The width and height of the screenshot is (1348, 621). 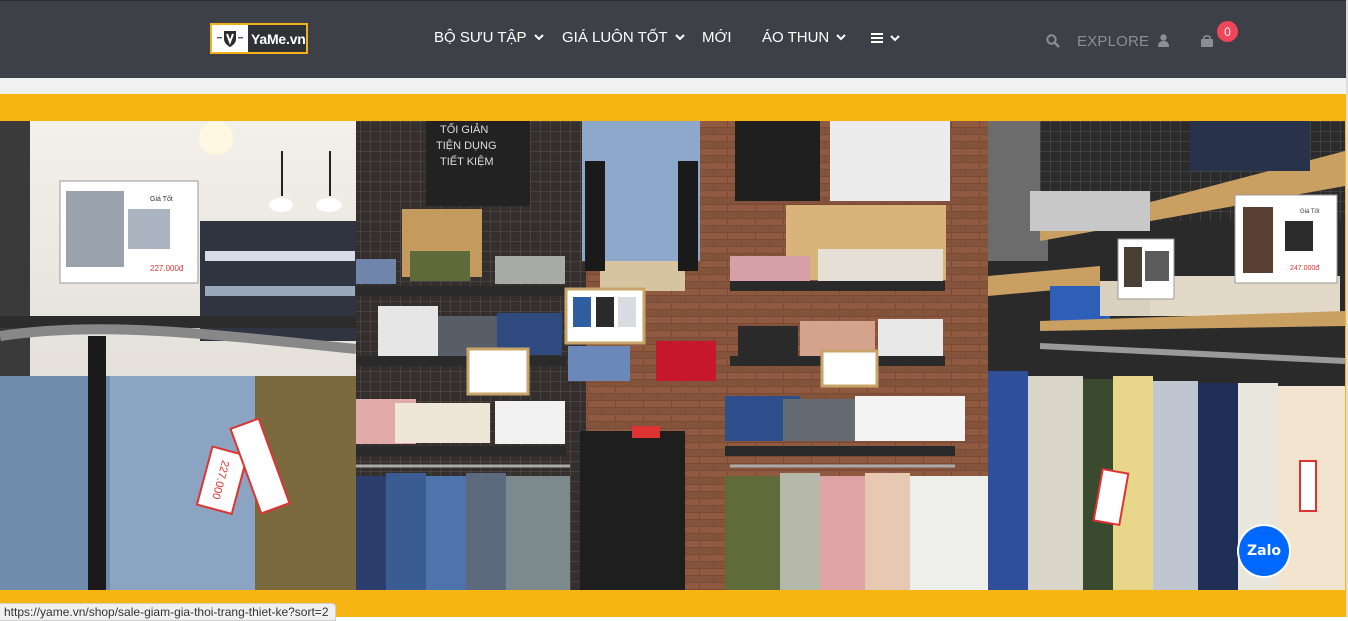 What do you see at coordinates (468, 145) in the screenshot?
I see `store-poster: TỐI GIẢN TIỆN DỤNG TIẾT KIỆM` at bounding box center [468, 145].